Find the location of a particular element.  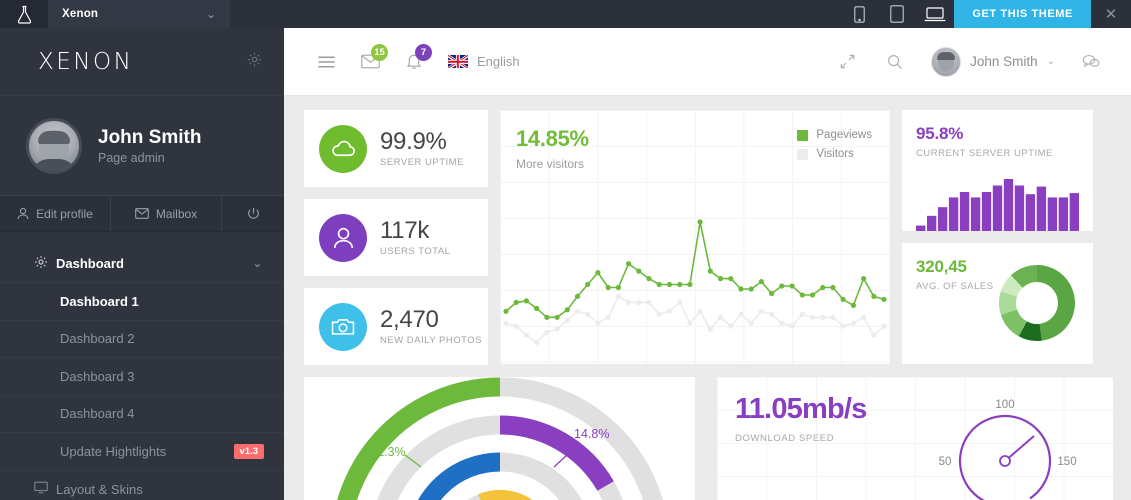

profile-role: Page admin is located at coordinates (131, 158).